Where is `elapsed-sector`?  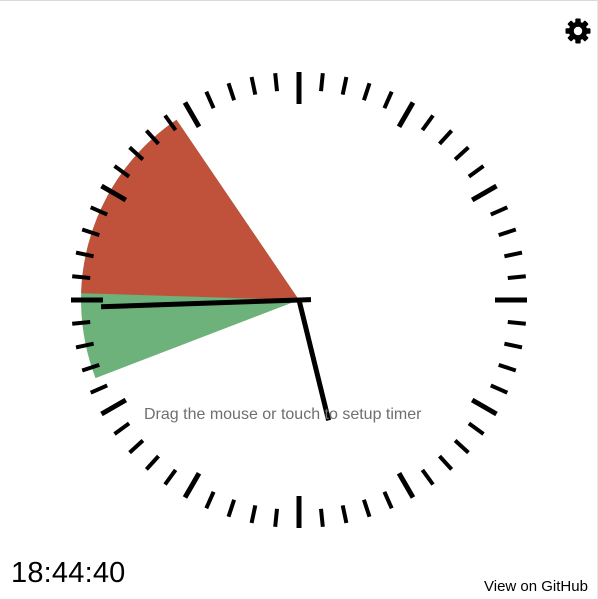 elapsed-sector is located at coordinates (190, 209).